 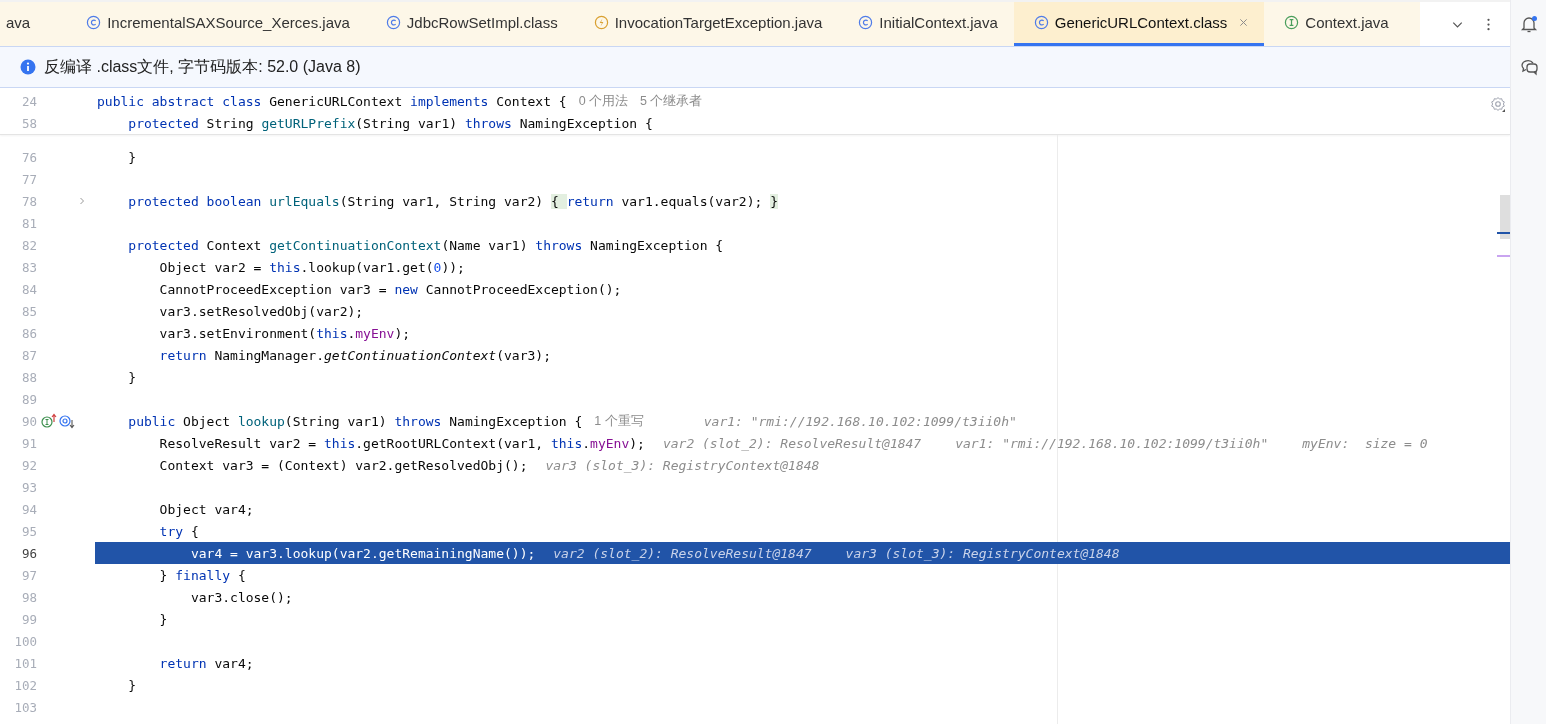 I want to click on close-icon, so click(x=1244, y=22).